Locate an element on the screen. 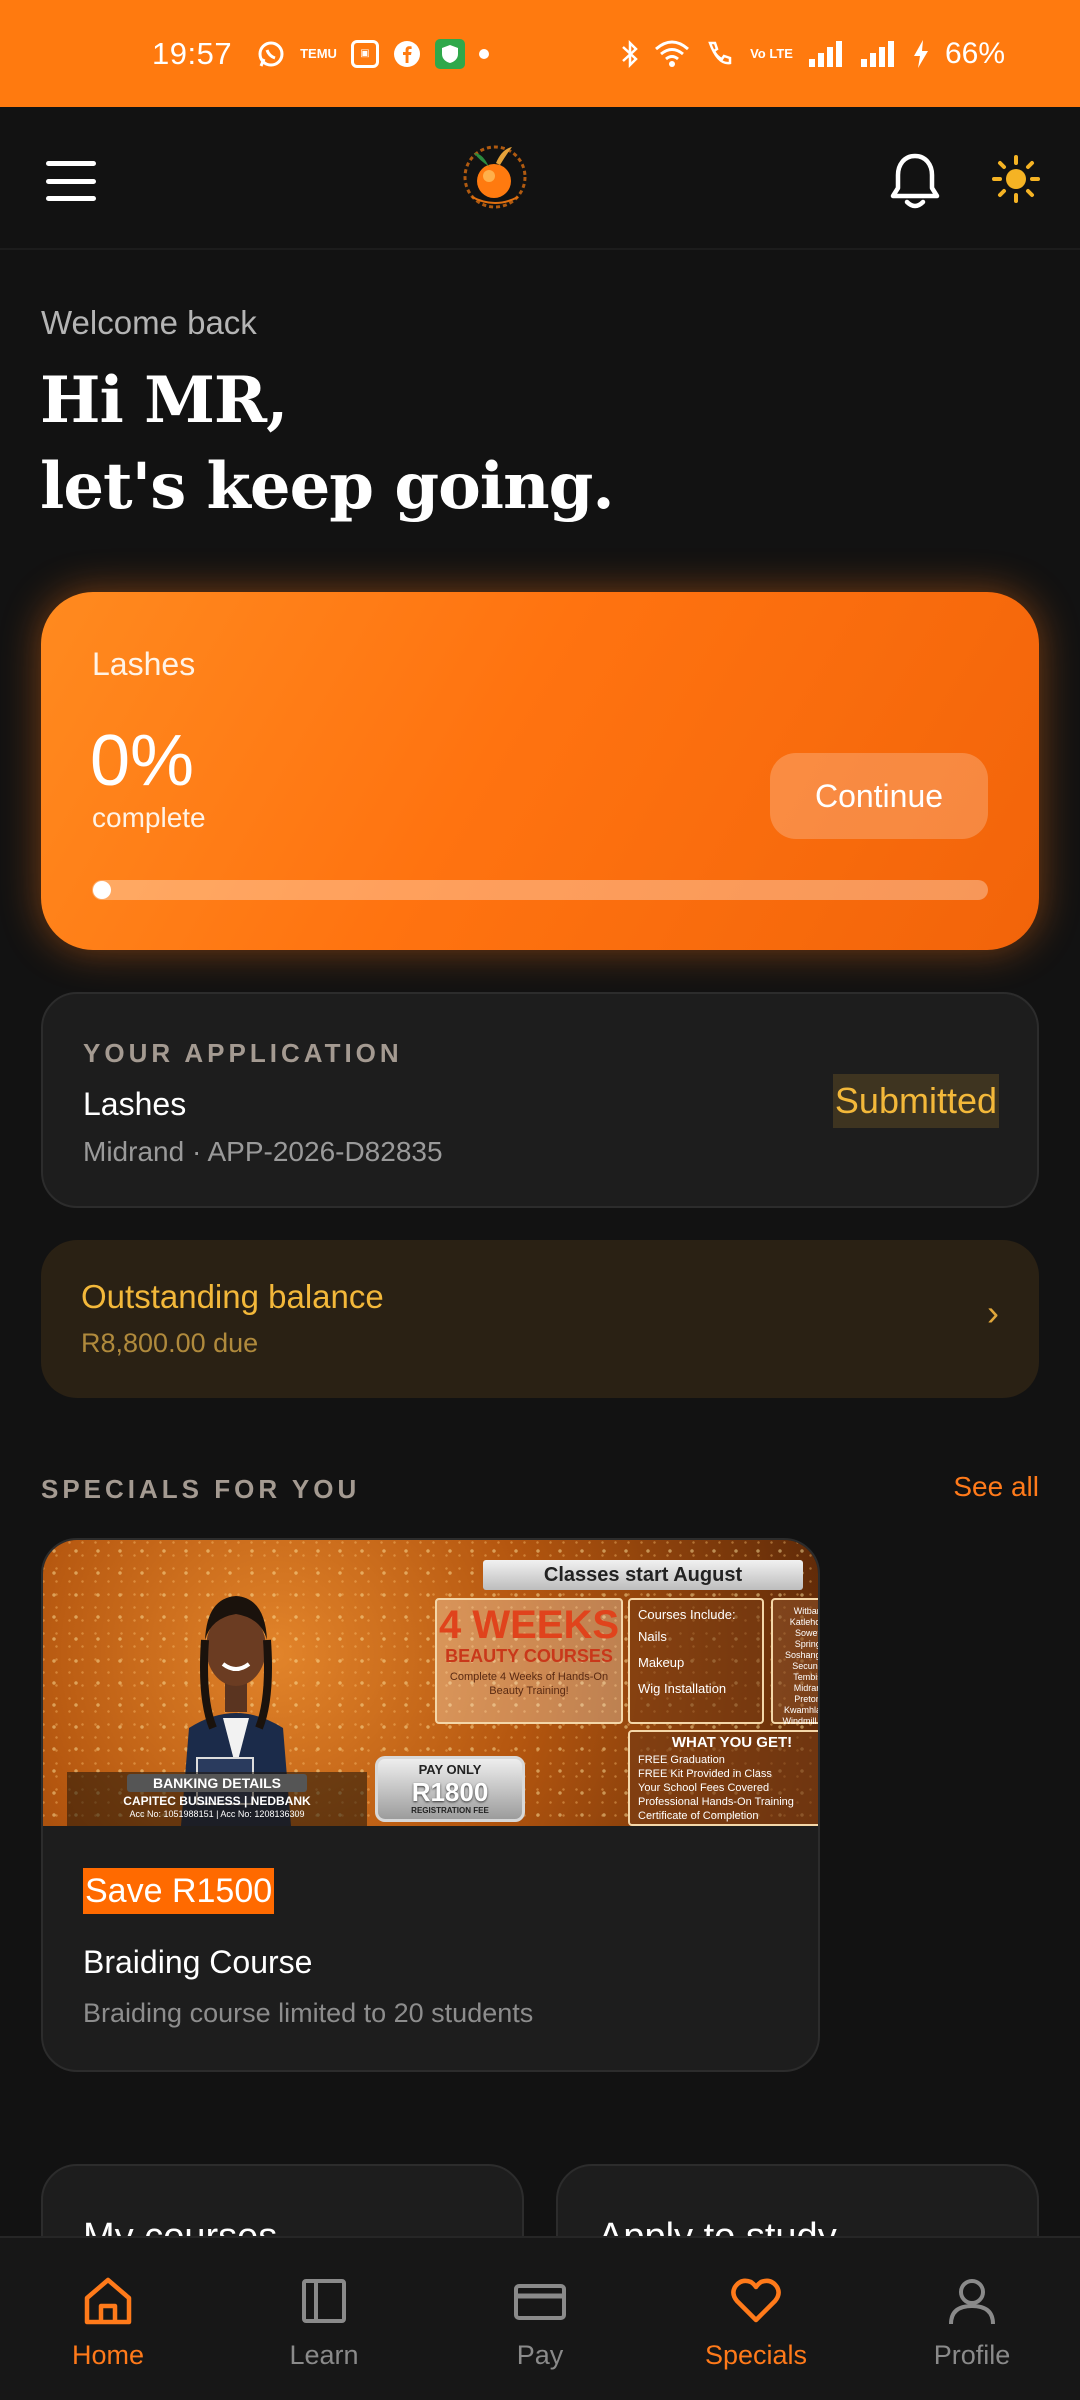 The width and height of the screenshot is (1080, 2400). nav-pay-label: Pay is located at coordinates (540, 2355).